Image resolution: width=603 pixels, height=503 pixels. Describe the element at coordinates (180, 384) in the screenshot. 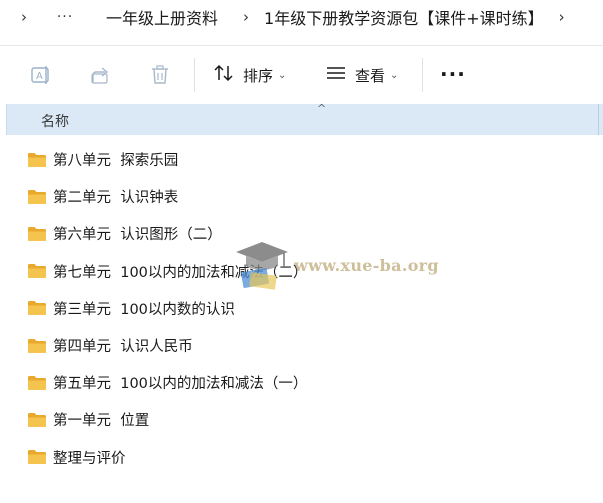

I see `list-item-label: 第五单元 100以内的加法和减法（一）` at that location.